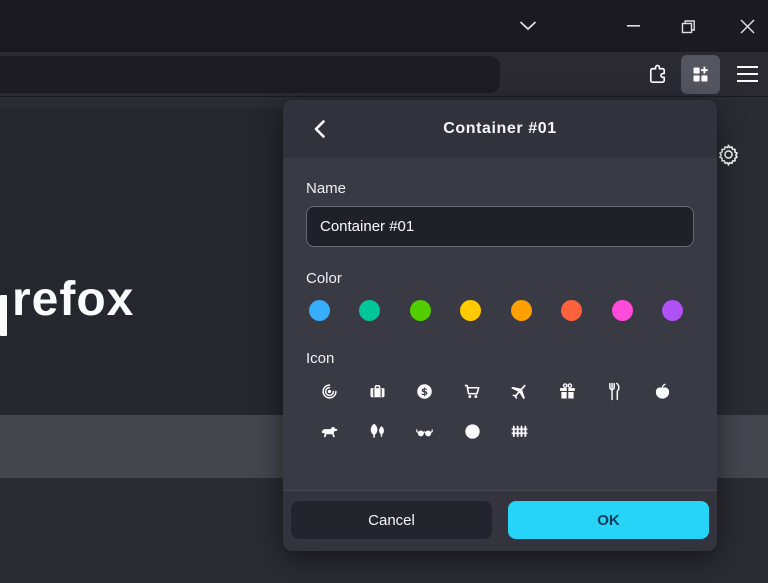 This screenshot has width=768, height=583. I want to click on icon-option-food, so click(615, 391).